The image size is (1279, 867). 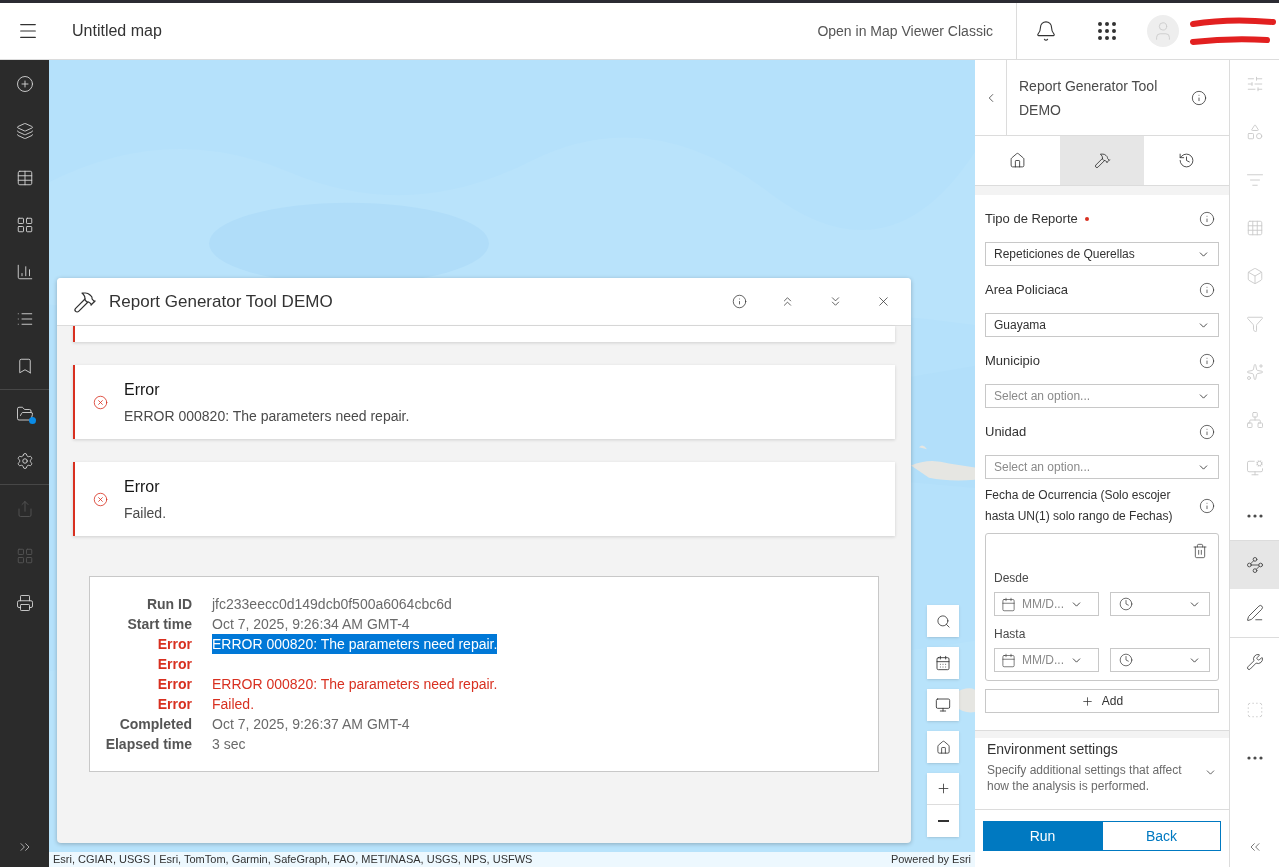 I want to click on detail-value: 3 sec, so click(x=229, y=744).